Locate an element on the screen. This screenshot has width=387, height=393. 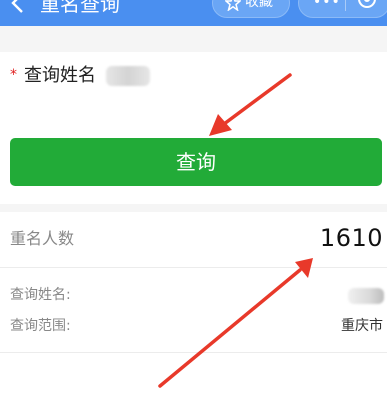
query-name-row: * 查询姓名 is located at coordinates (193, 76).